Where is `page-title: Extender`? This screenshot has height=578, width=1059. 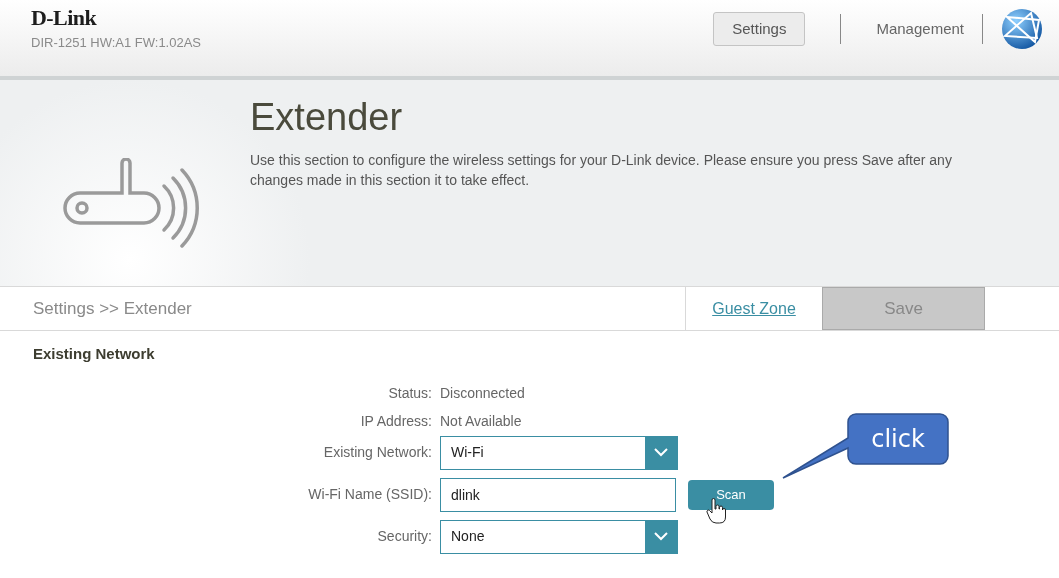 page-title: Extender is located at coordinates (327, 117).